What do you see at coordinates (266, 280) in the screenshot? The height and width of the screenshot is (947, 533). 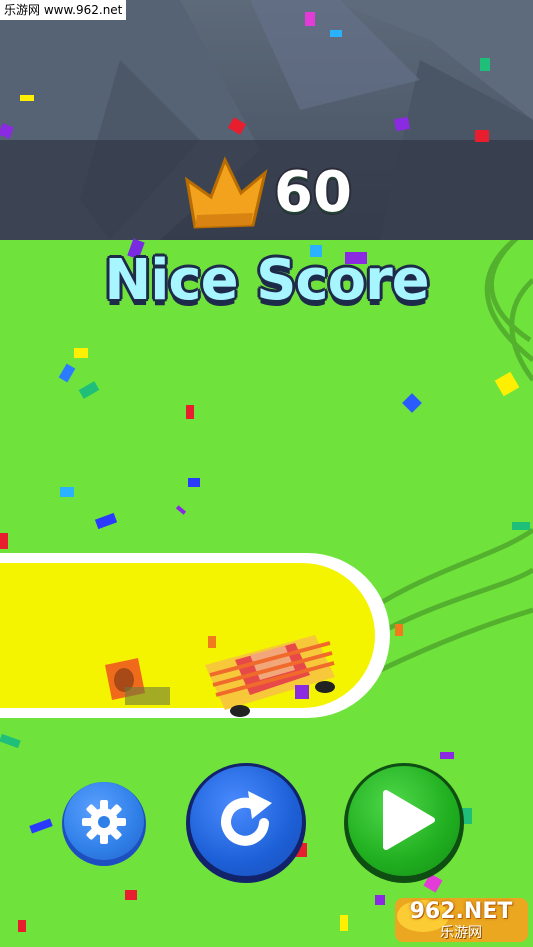 I see `result-title: Nice Score` at bounding box center [266, 280].